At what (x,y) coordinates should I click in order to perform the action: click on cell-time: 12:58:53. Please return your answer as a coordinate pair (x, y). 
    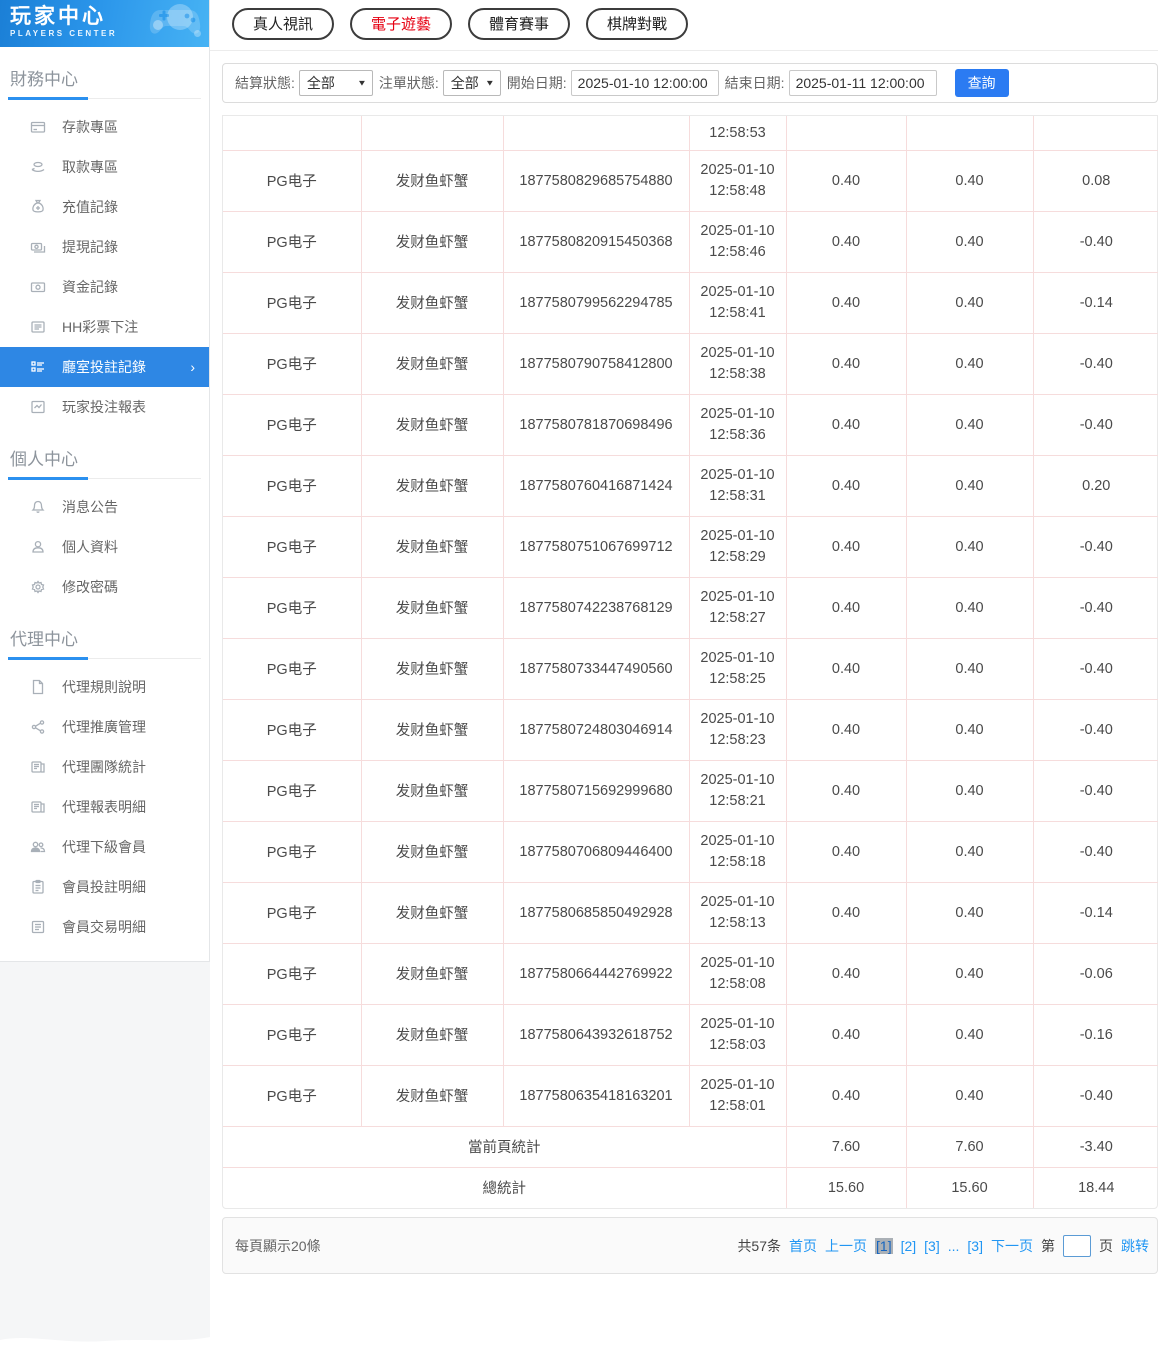
    Looking at the image, I should click on (737, 133).